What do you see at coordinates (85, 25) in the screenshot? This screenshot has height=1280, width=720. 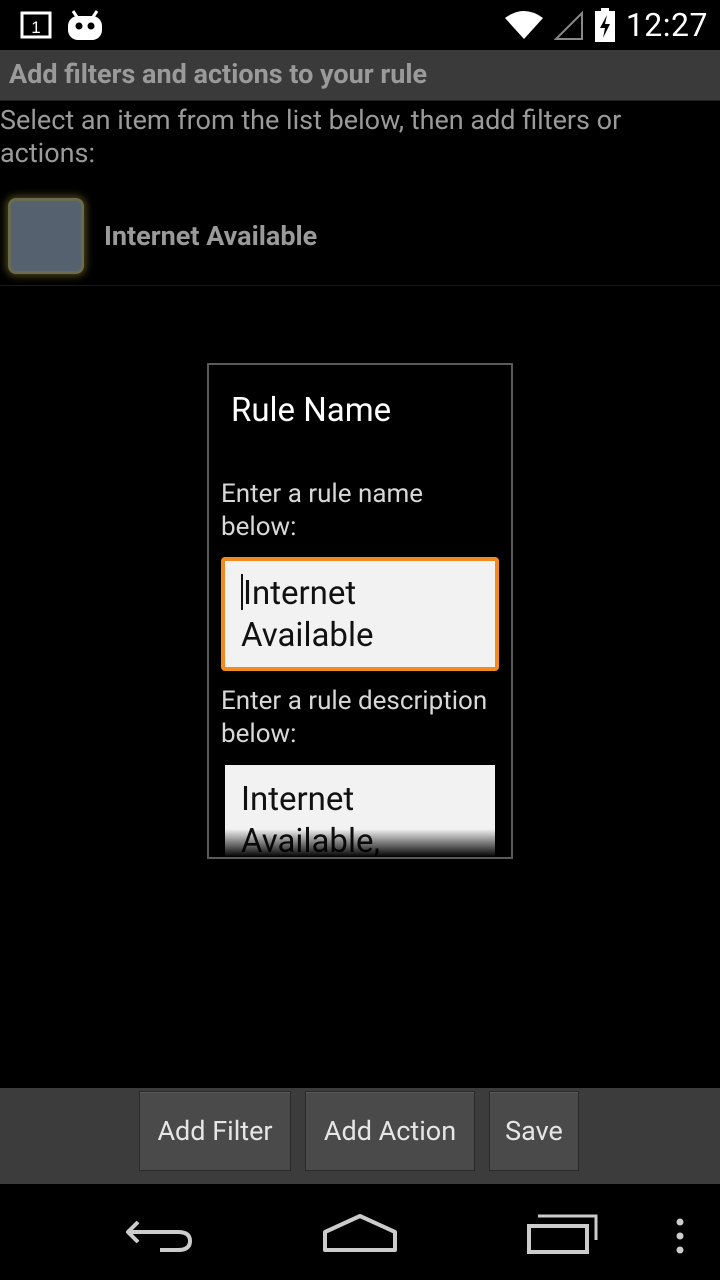 I see `cyanogenmod-android-icon` at bounding box center [85, 25].